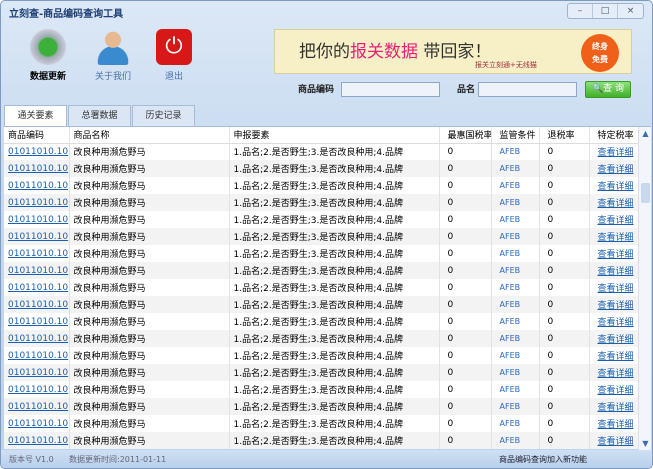 The height and width of the screenshot is (469, 653). What do you see at coordinates (597, 89) in the screenshot?
I see `search-icon: 🔍` at bounding box center [597, 89].